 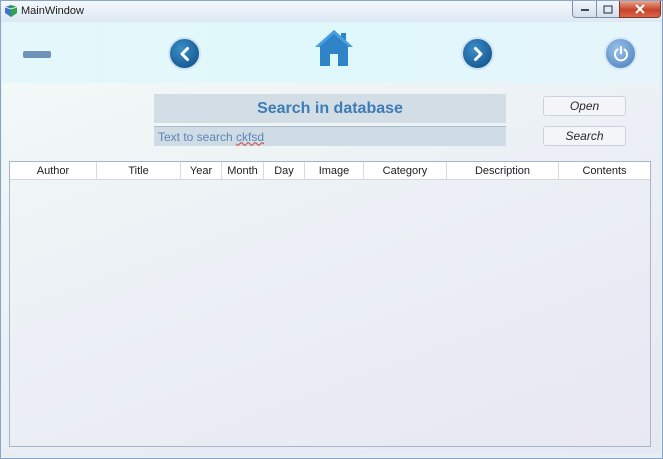 I want to click on column-header-category: Category, so click(x=405, y=170).